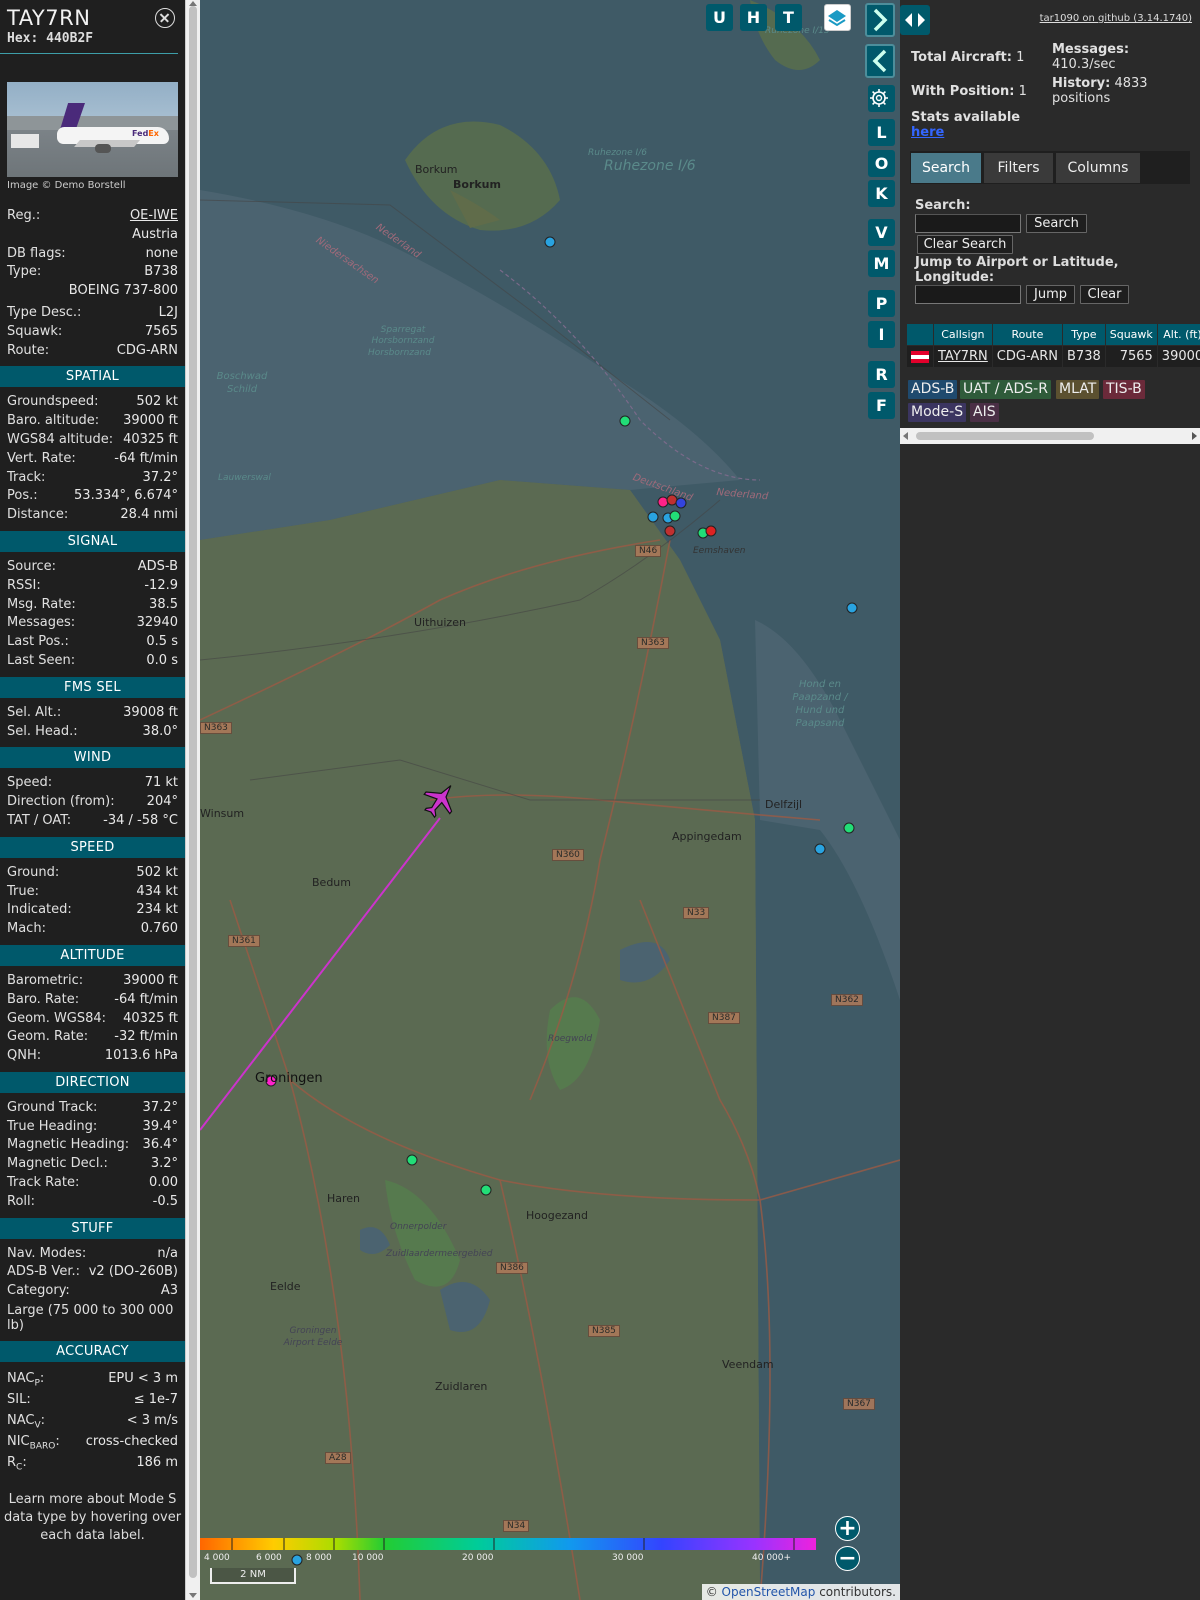 The image size is (1200, 1600). Describe the element at coordinates (319, 1558) in the screenshot. I see `altitude-scale-label: 8 000` at that location.